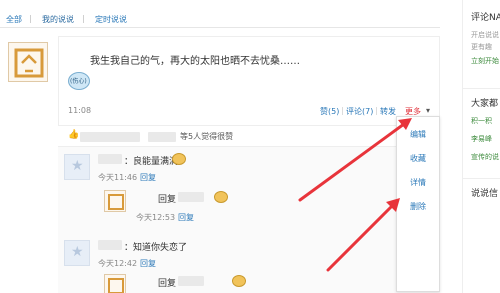 Image resolution: width=500 pixels, height=293 pixels. What do you see at coordinates (363, 235) in the screenshot?
I see `arrow-to-delete-icon` at bounding box center [363, 235].